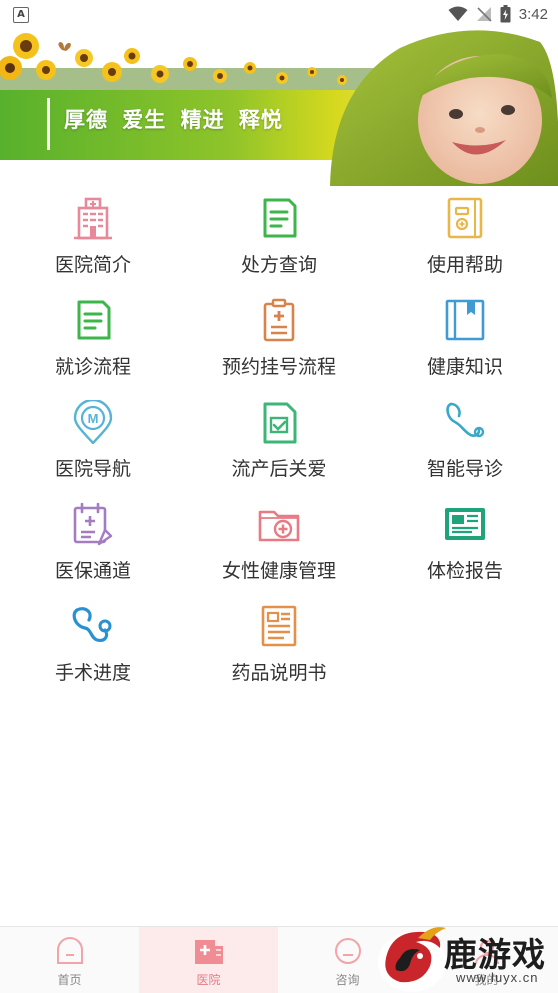 This screenshot has height=993, width=558. Describe the element at coordinates (498, 14) in the screenshot. I see `status-icons: 3:42` at that location.